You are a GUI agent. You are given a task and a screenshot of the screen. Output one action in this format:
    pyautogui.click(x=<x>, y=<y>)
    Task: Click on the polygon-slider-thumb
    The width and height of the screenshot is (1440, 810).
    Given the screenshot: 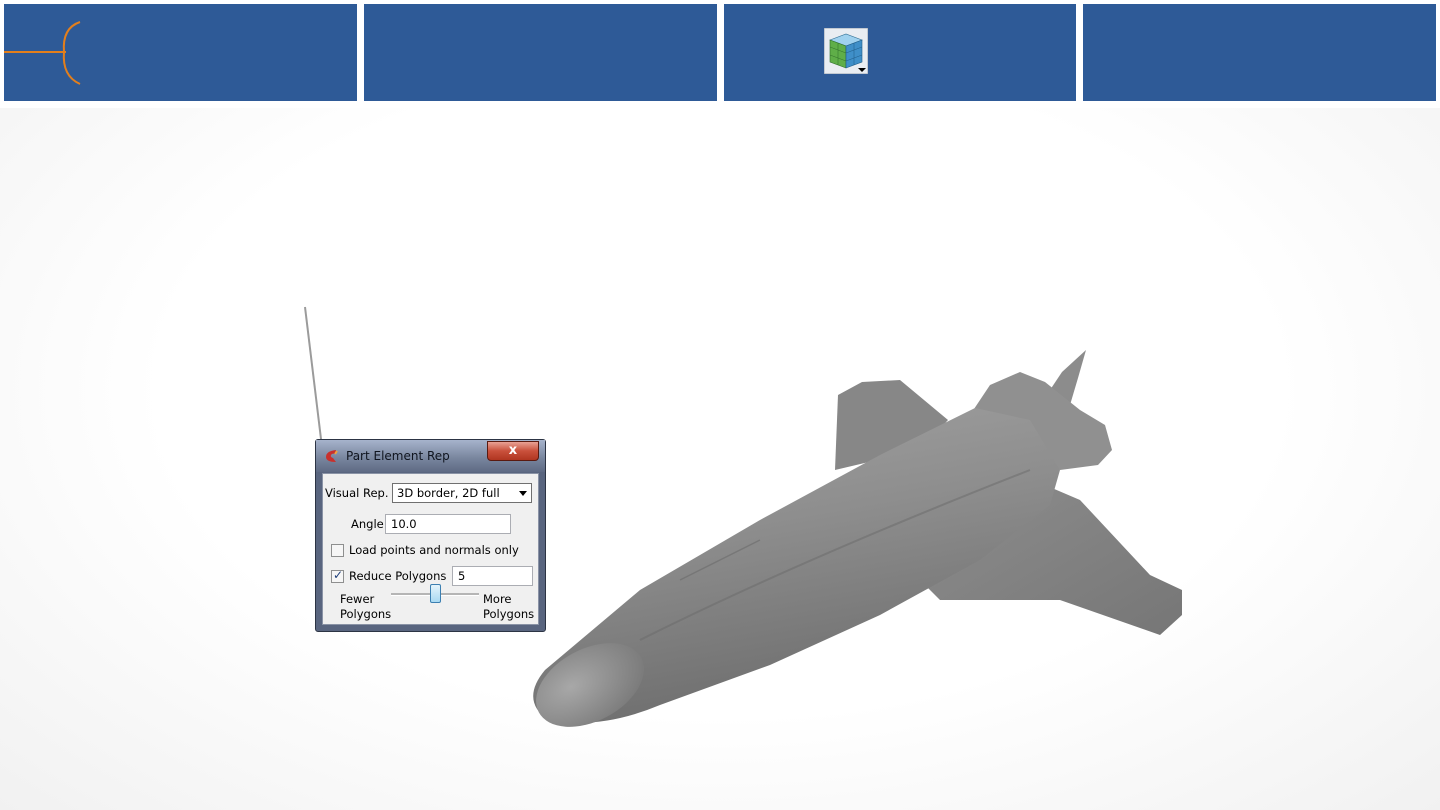 What is the action you would take?
    pyautogui.click(x=435, y=593)
    